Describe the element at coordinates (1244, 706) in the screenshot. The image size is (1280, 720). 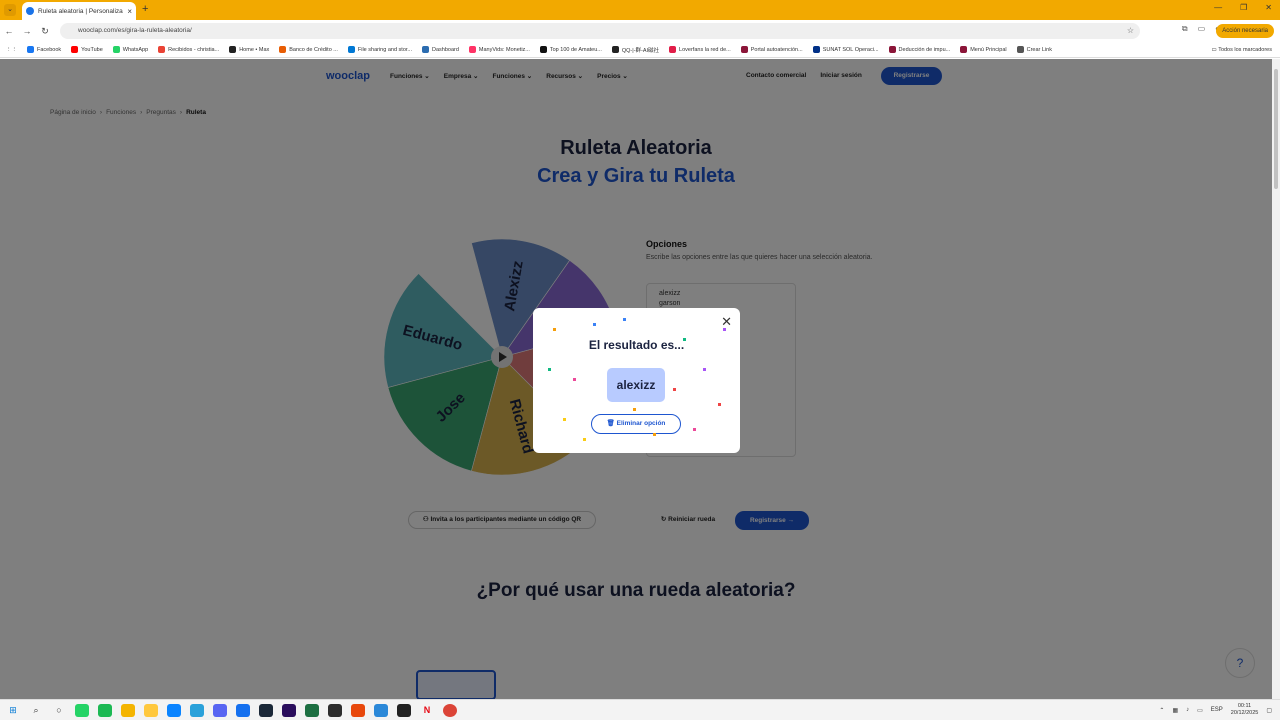
I see `clock-time: 00:11` at that location.